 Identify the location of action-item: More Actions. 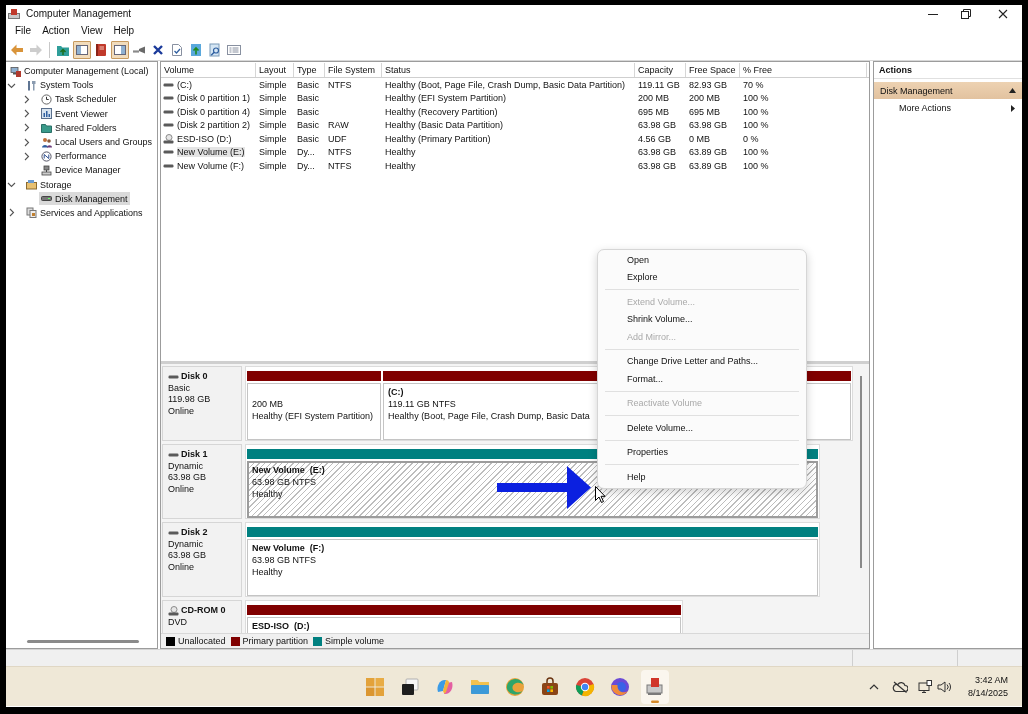
(948, 108).